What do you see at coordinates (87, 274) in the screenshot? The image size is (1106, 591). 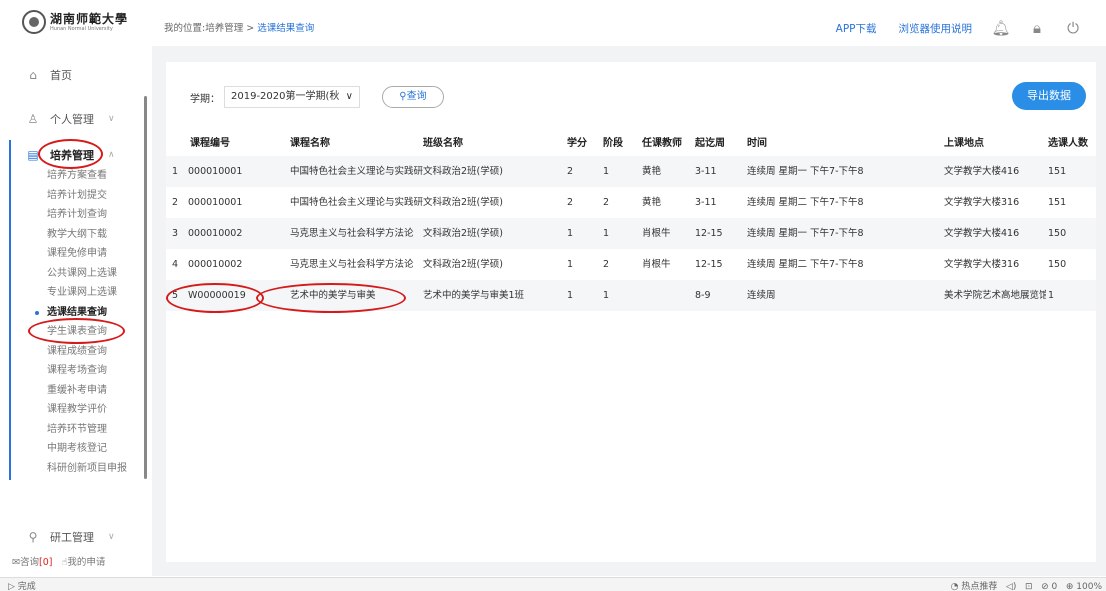 I see `submenu-item: 公共课网上选课` at bounding box center [87, 274].